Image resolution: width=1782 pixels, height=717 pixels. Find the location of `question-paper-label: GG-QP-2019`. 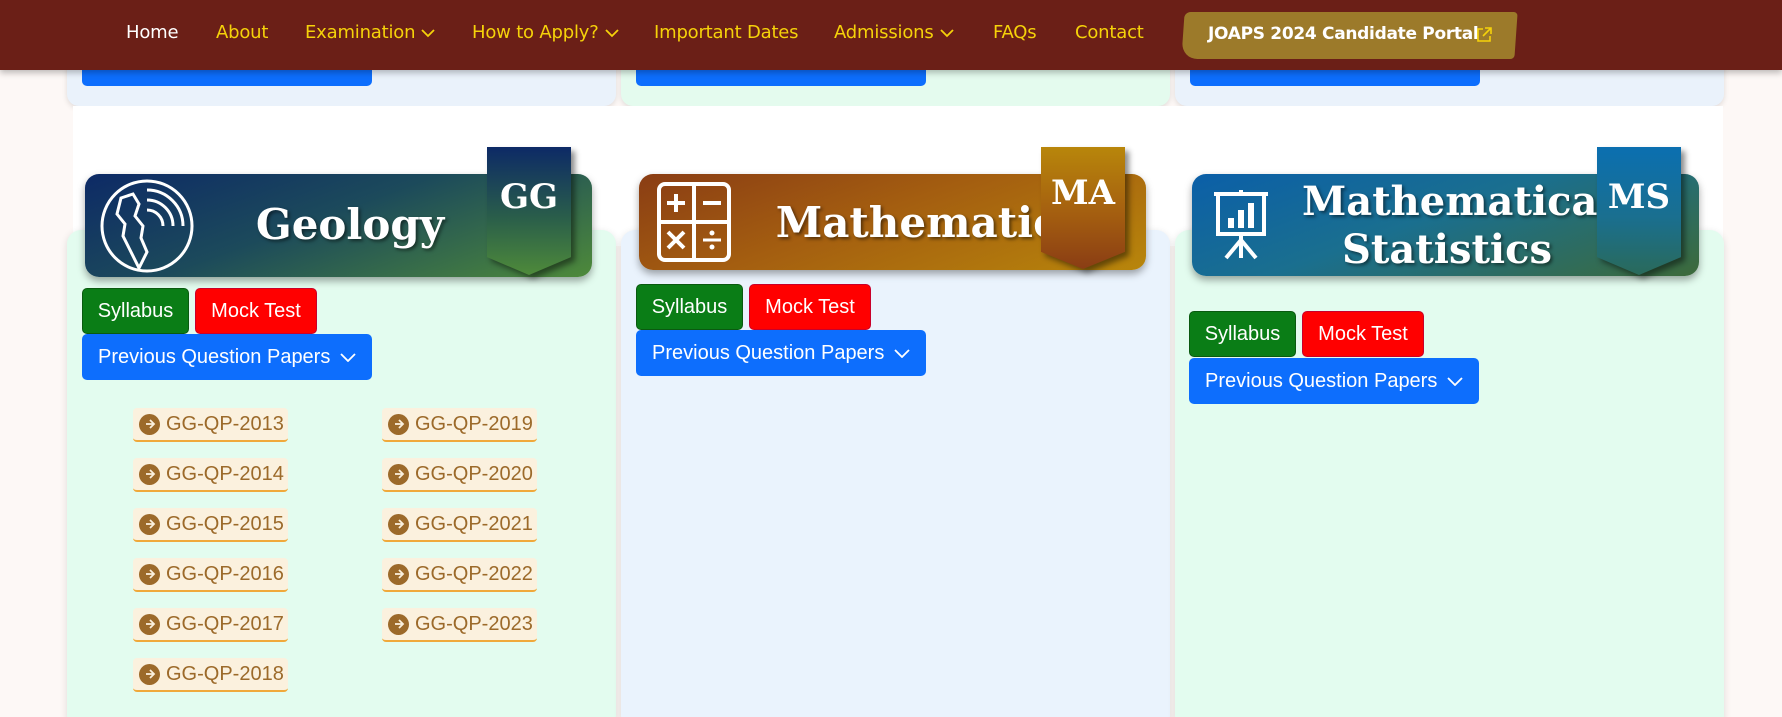

question-paper-label: GG-QP-2019 is located at coordinates (474, 423).